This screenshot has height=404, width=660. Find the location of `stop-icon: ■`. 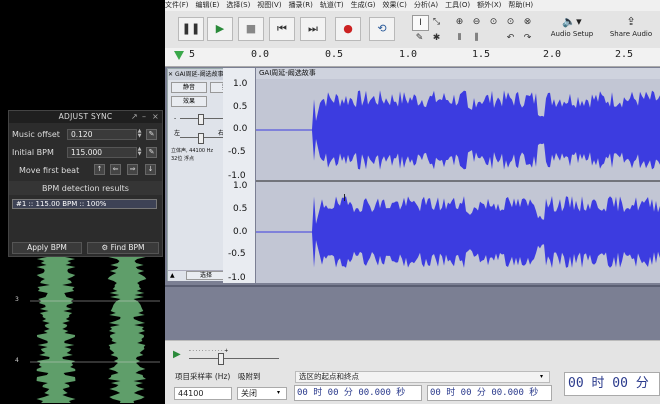

stop-icon: ■ is located at coordinates (251, 29).